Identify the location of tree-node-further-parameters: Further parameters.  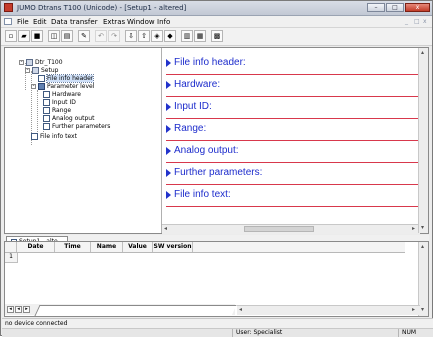
(76, 126).